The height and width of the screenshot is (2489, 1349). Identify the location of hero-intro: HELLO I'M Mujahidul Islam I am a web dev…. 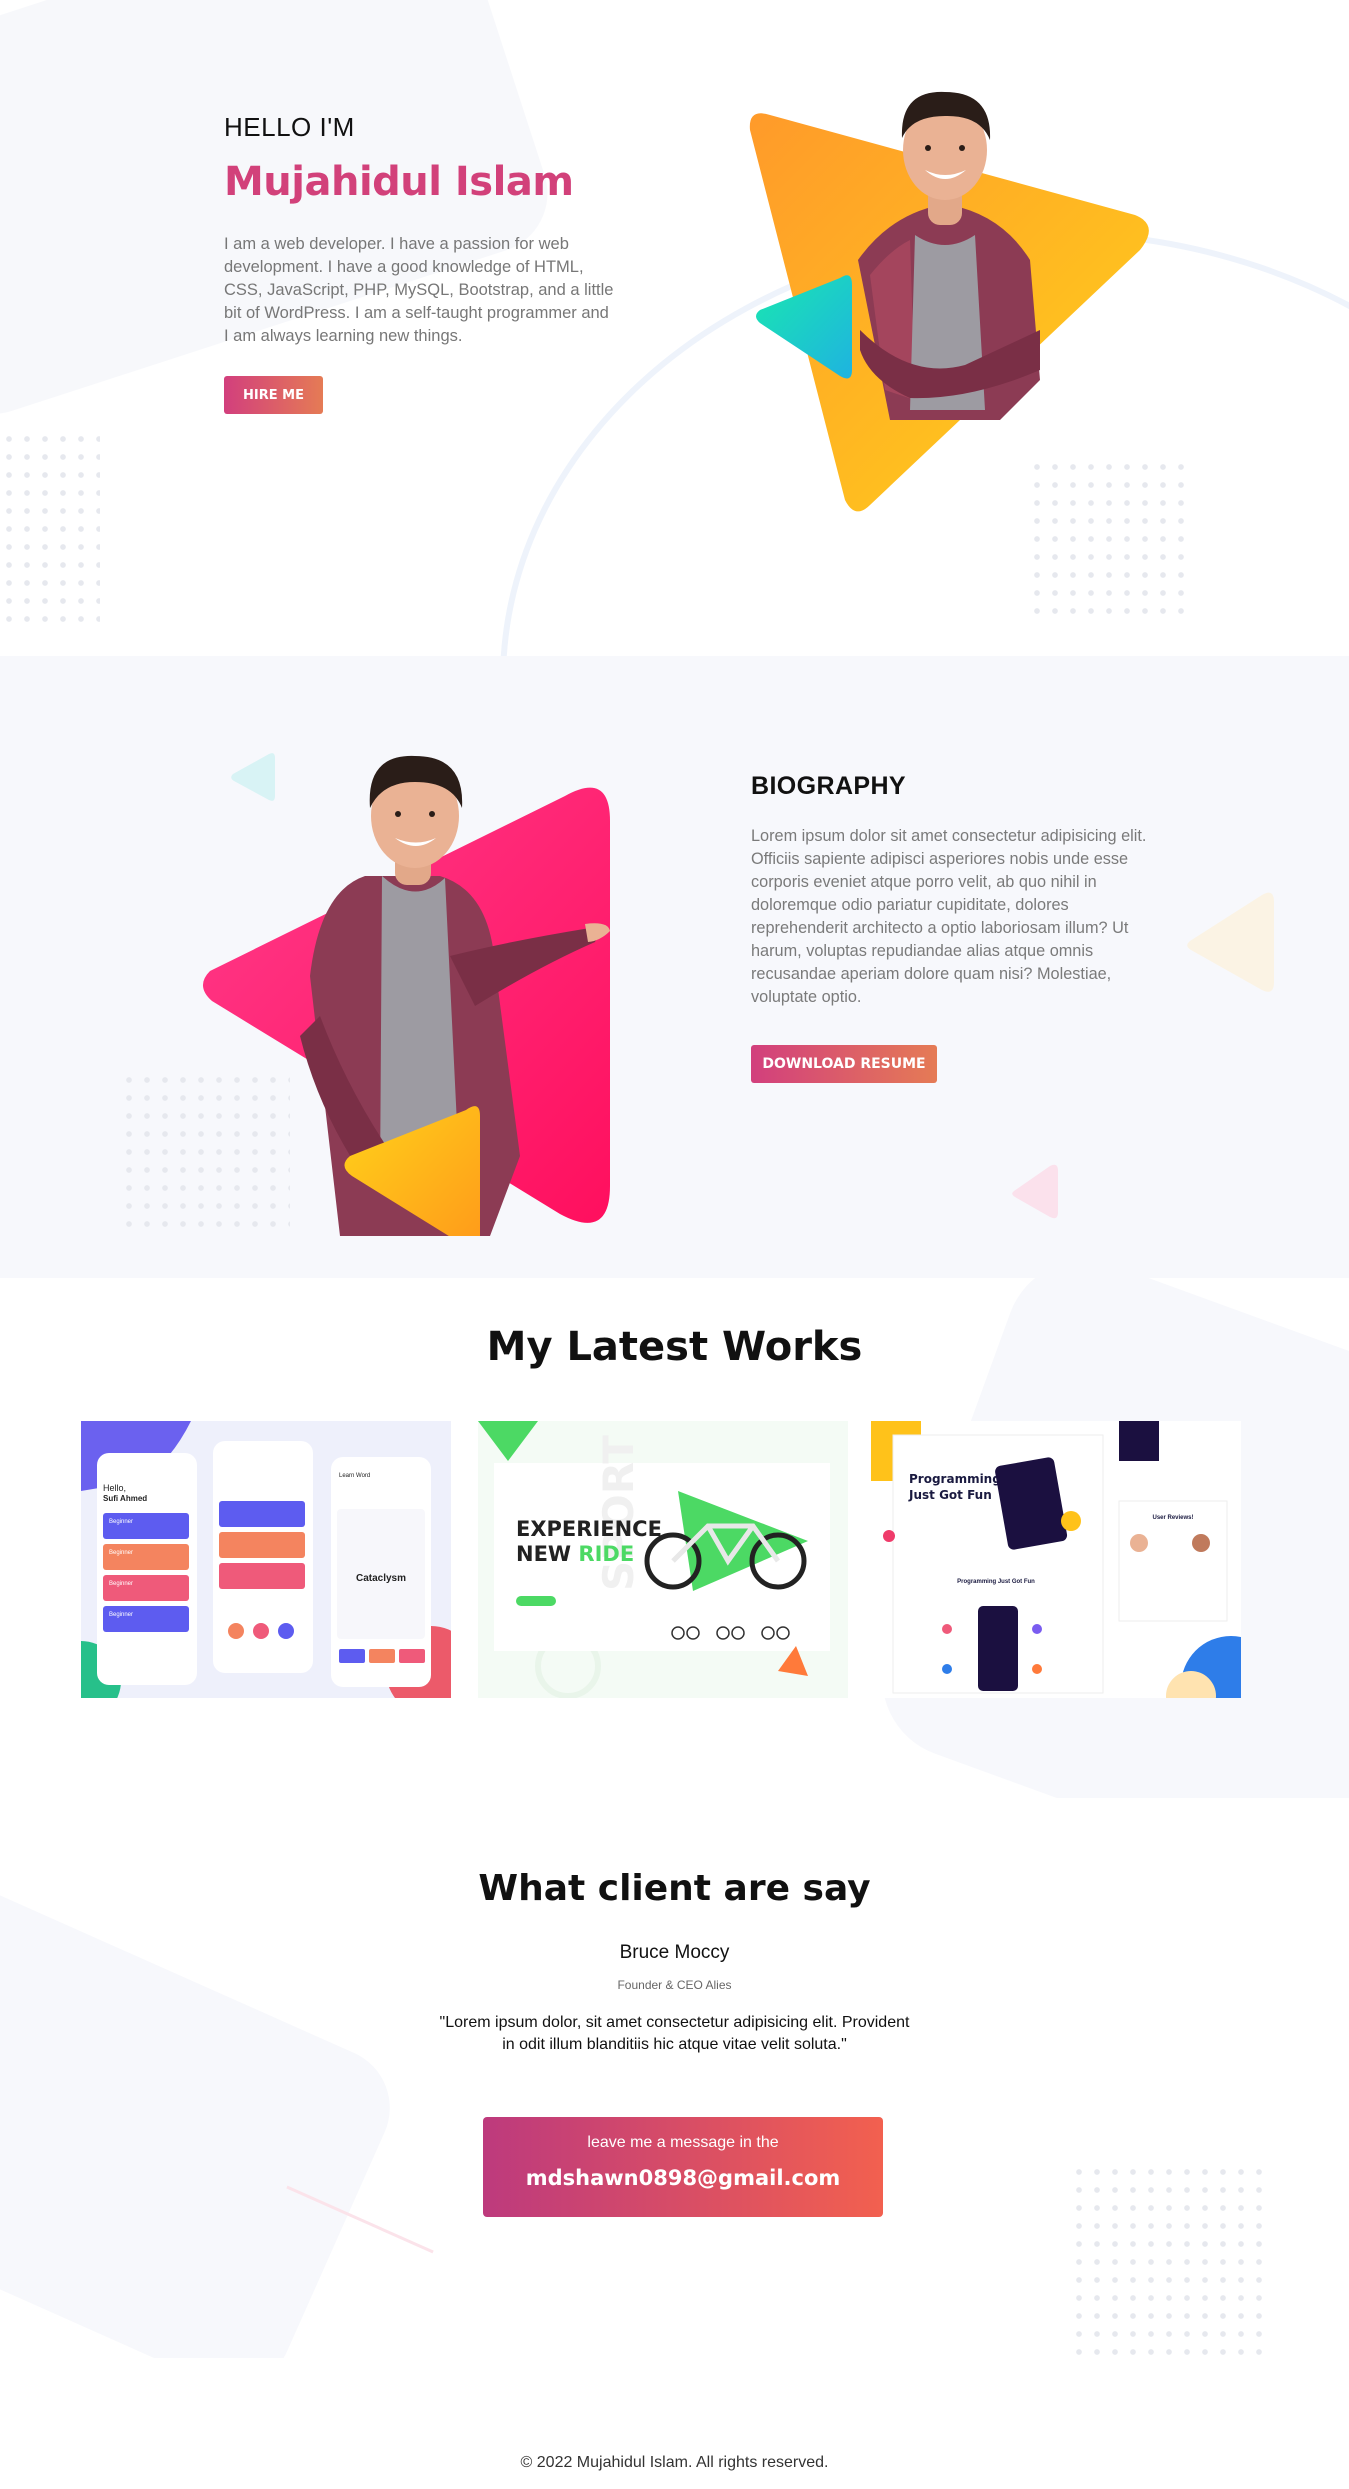
(419, 263).